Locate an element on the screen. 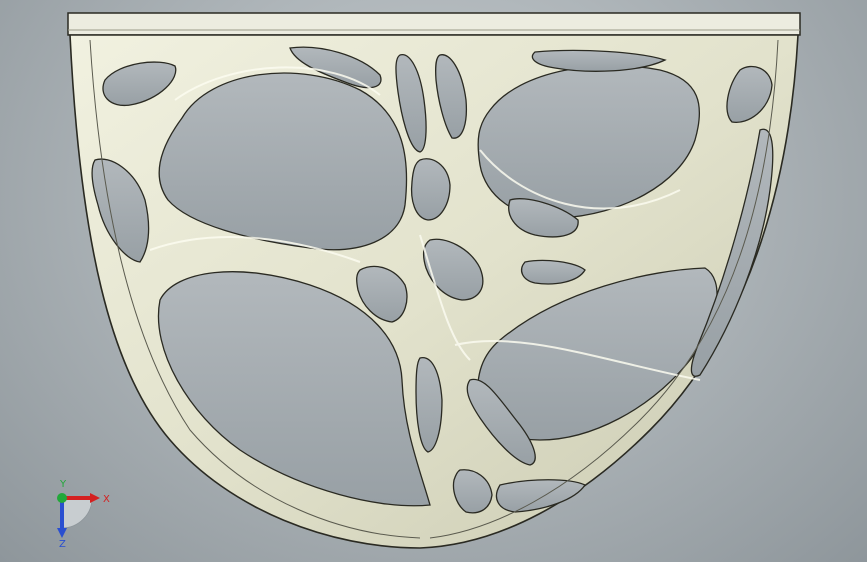 This screenshot has height=562, width=867. x-axis-arrow-icon is located at coordinates (95, 498).